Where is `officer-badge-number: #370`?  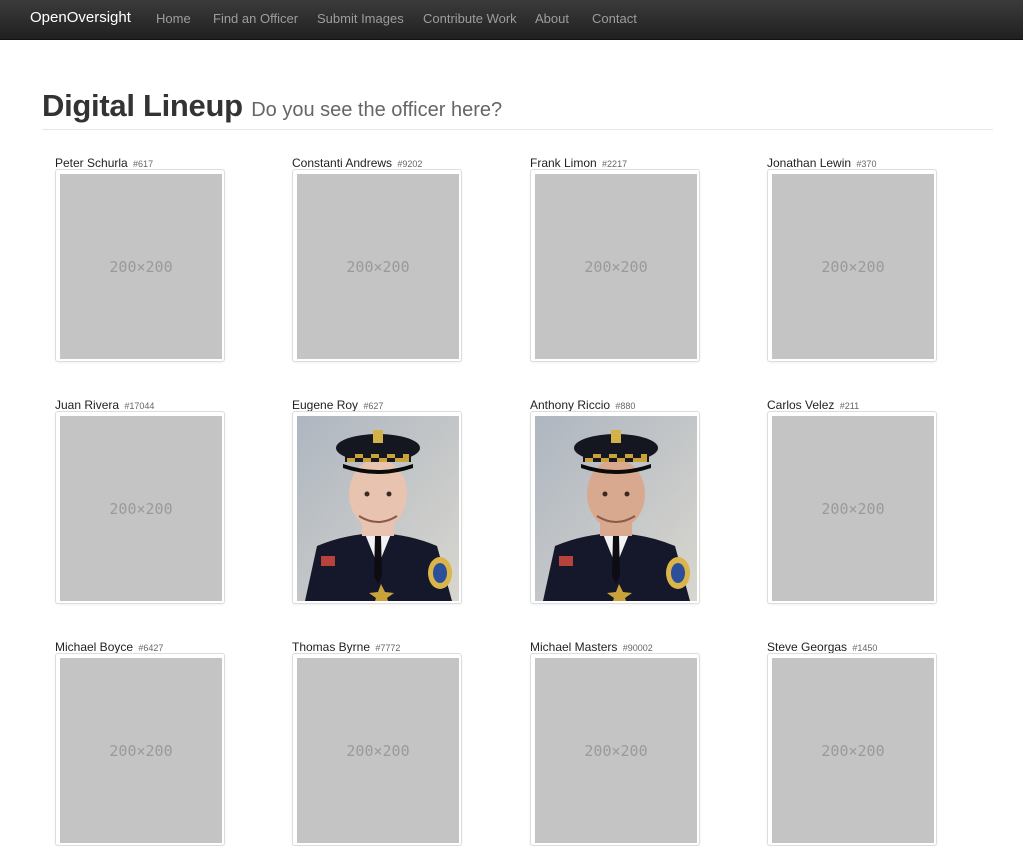 officer-badge-number: #370 is located at coordinates (866, 164).